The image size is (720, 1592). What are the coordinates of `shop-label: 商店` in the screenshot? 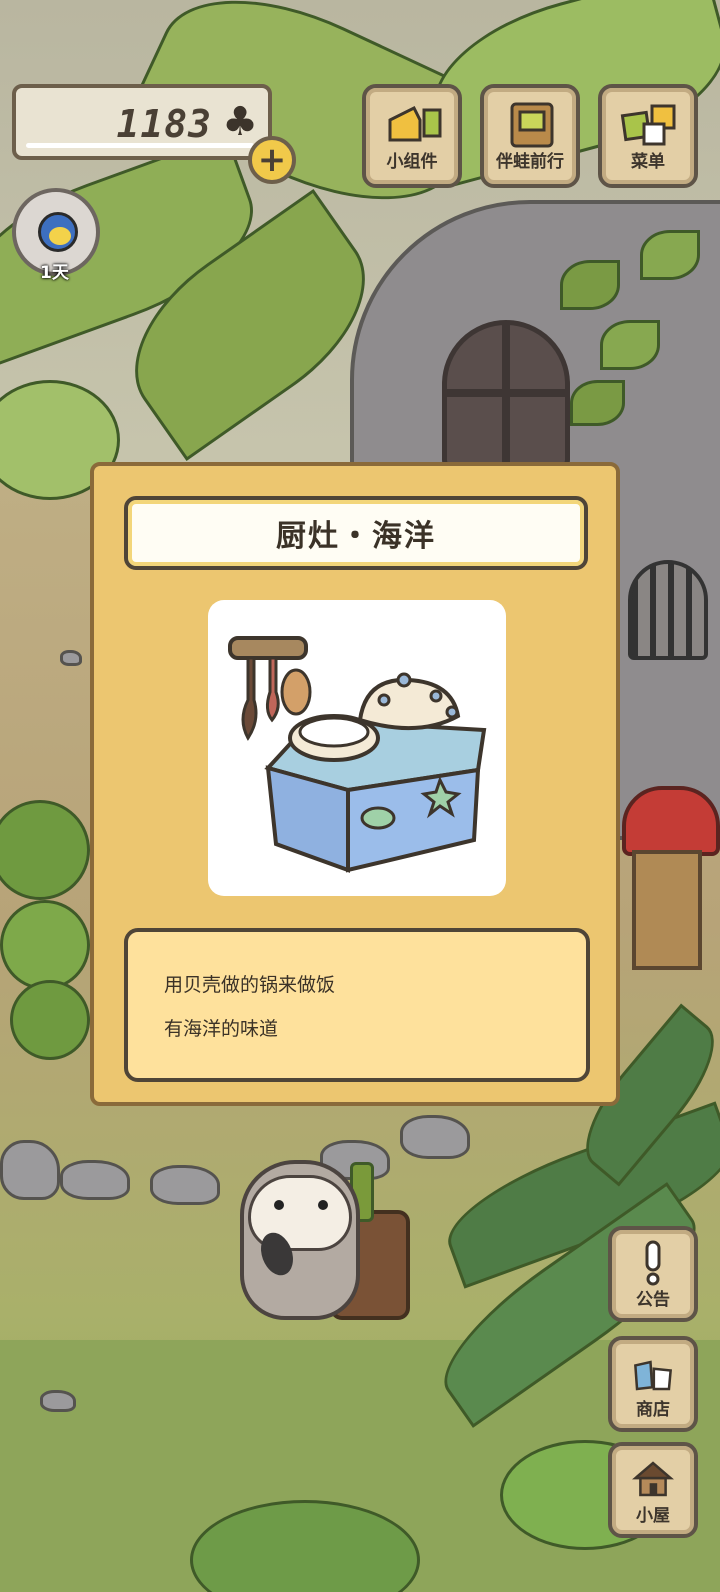 It's located at (653, 1410).